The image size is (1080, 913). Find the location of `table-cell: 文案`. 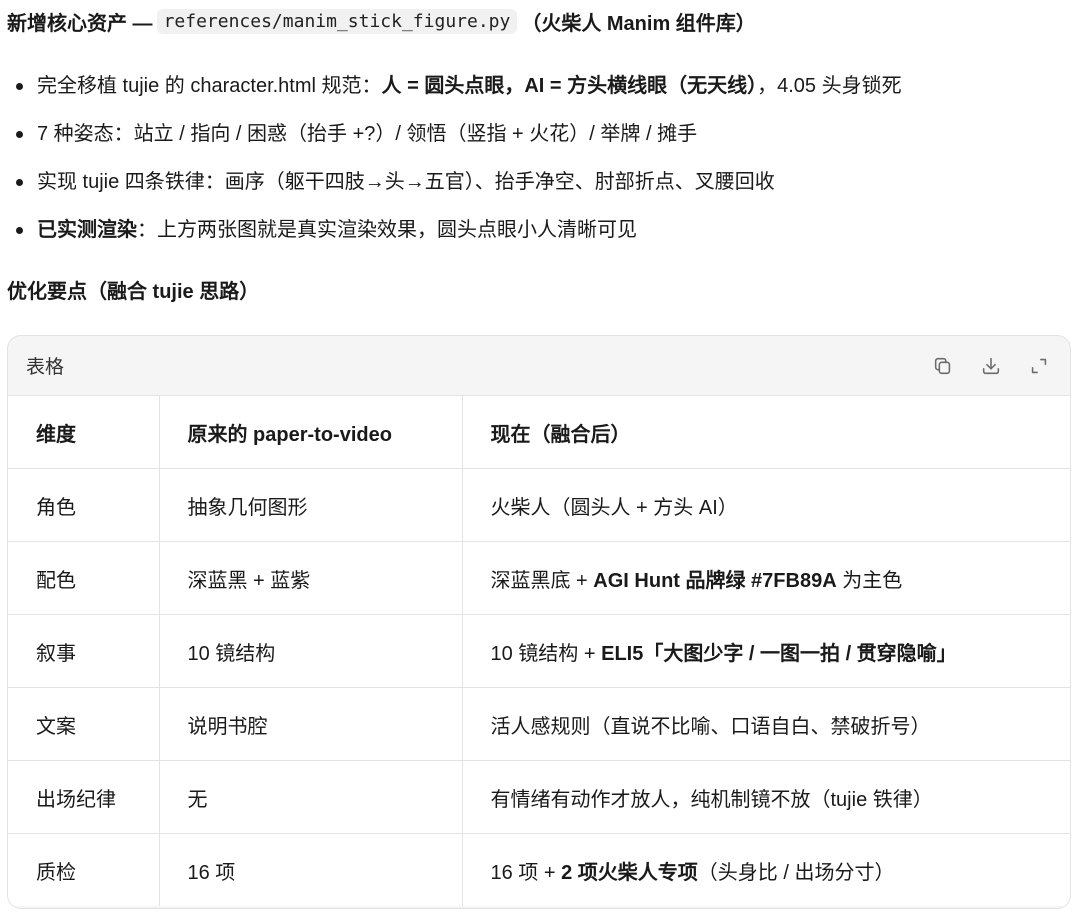

table-cell: 文案 is located at coordinates (83, 724).